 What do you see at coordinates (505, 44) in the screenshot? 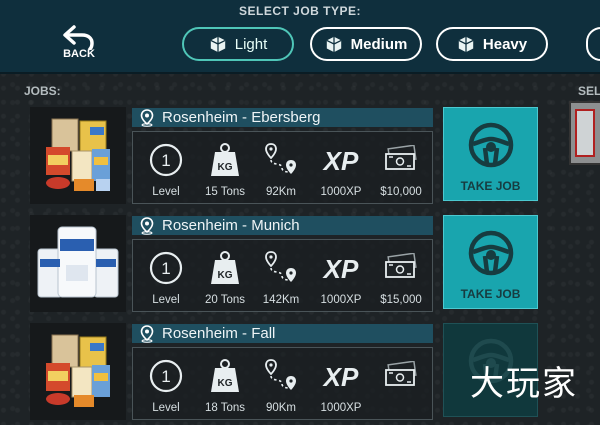
I see `tab-heavy-label: Heavy` at bounding box center [505, 44].